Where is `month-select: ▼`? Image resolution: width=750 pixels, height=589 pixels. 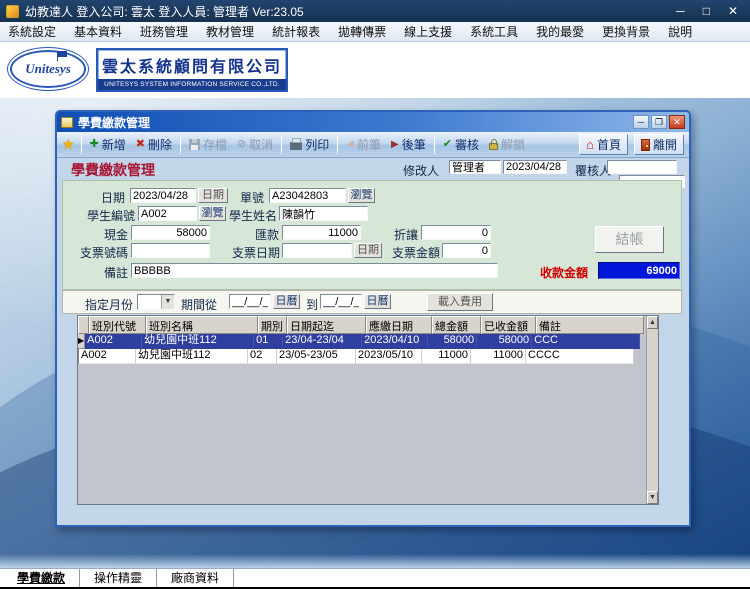 month-select: ▼ is located at coordinates (156, 302).